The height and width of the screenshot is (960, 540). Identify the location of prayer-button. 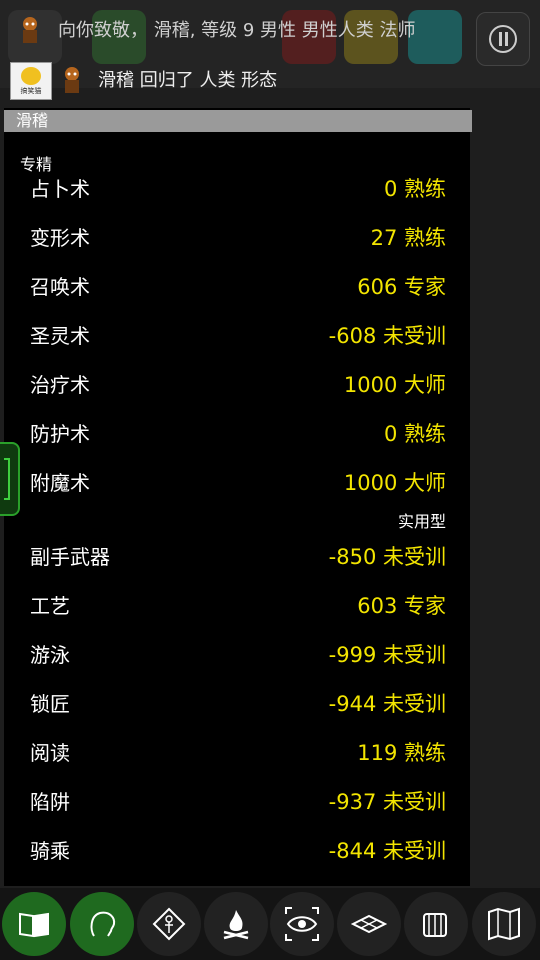
(169, 924).